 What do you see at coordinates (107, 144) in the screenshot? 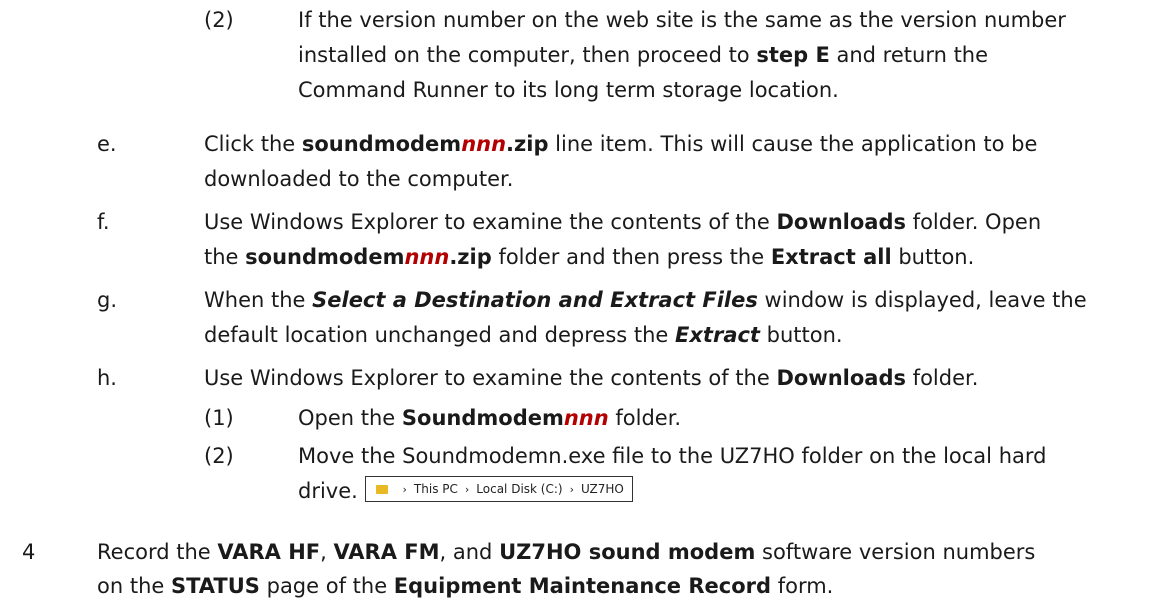
I see `list-marker: e.` at bounding box center [107, 144].